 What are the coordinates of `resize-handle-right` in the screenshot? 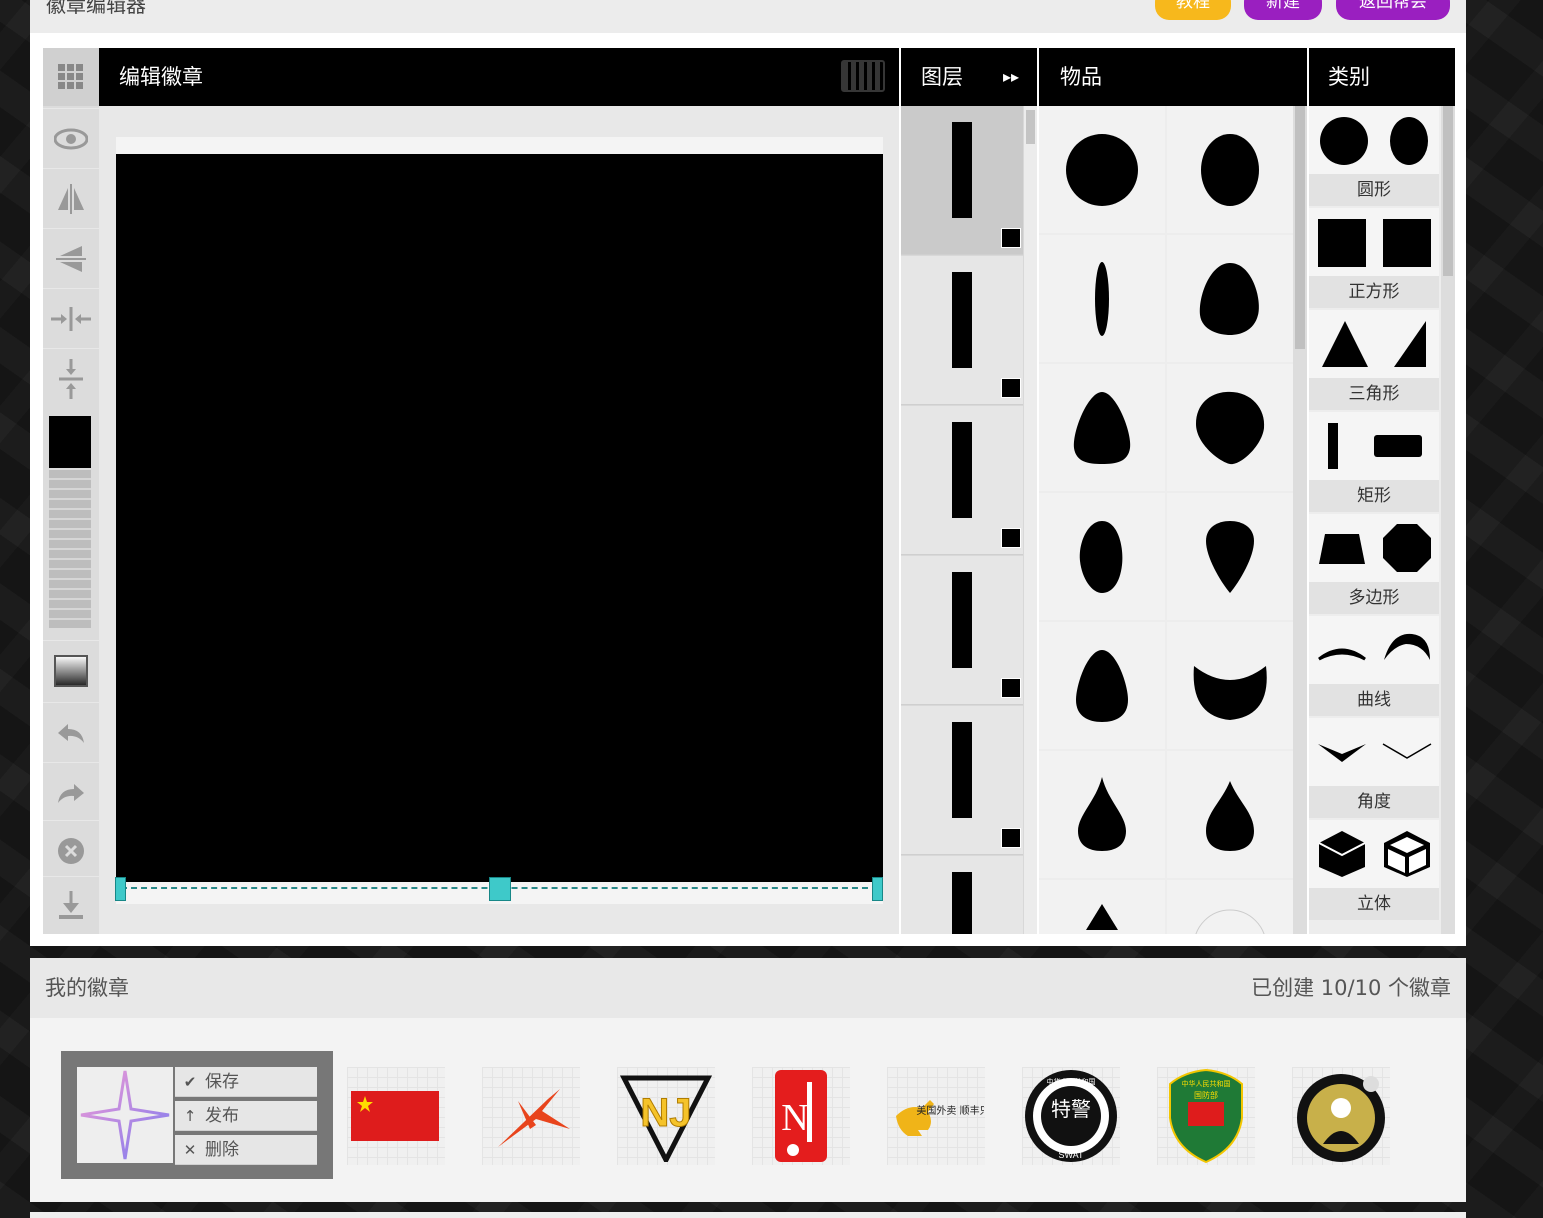 It's located at (877, 889).